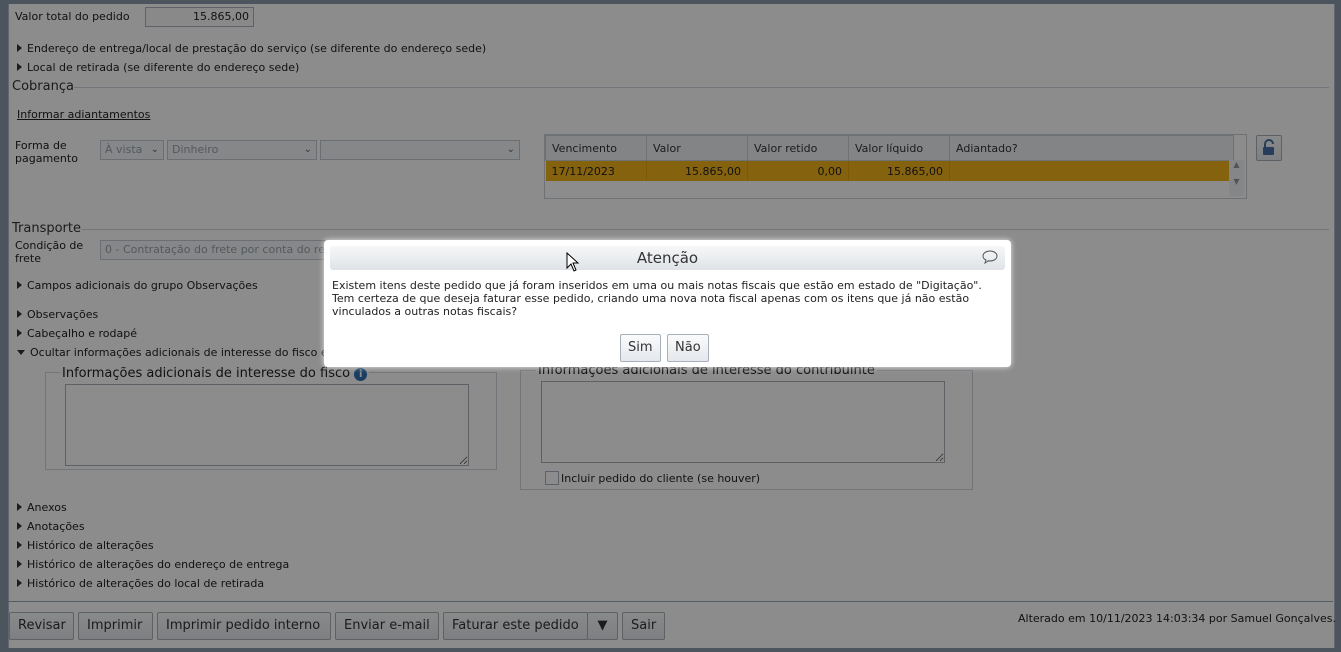 Image resolution: width=1341 pixels, height=652 pixels. I want to click on dialog-title: Atenção, so click(667, 258).